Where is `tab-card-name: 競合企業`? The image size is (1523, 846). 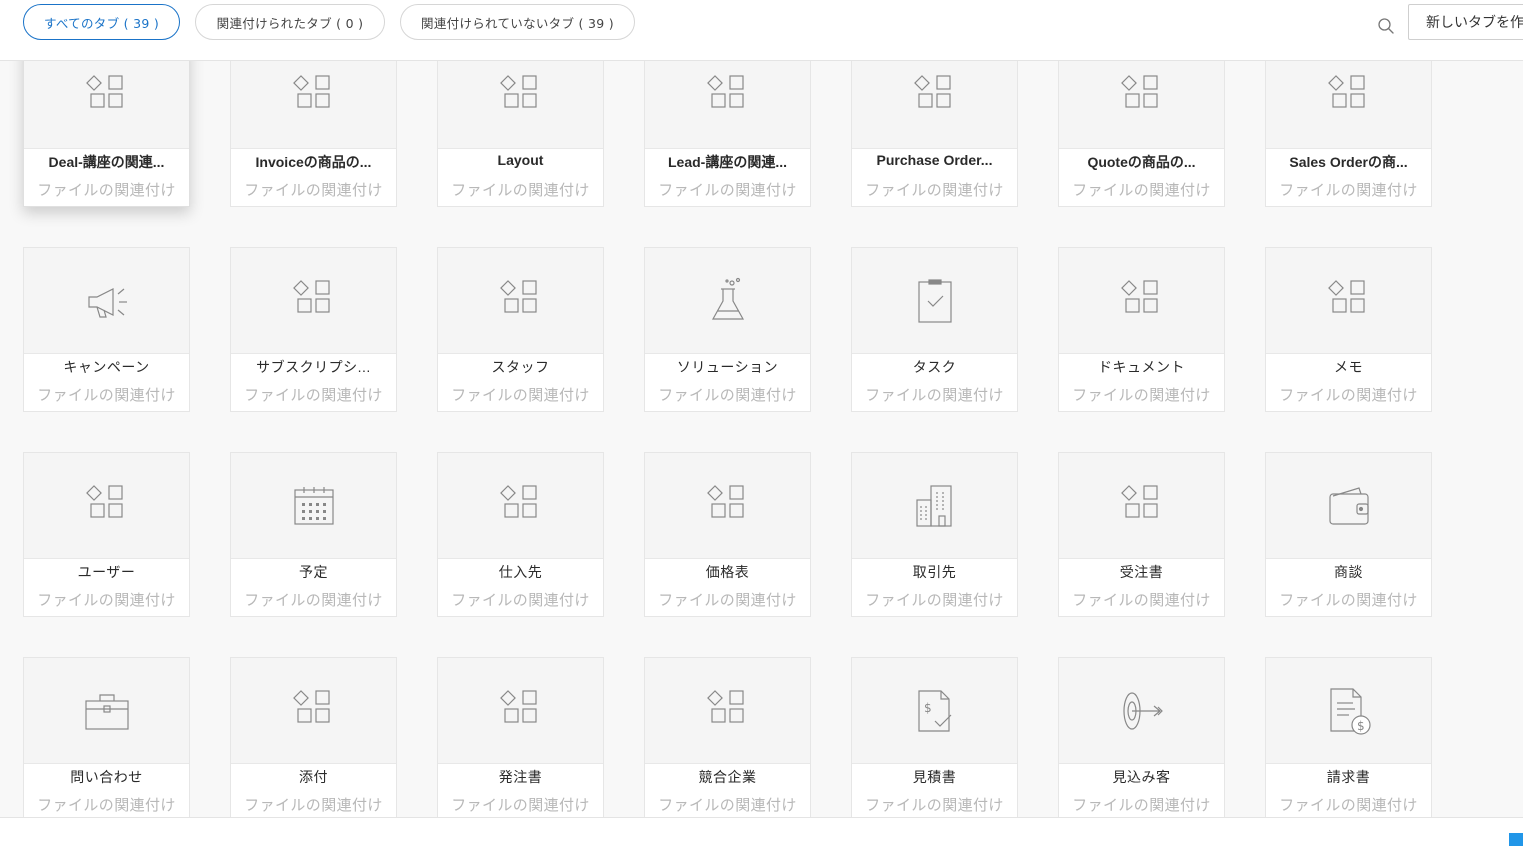 tab-card-name: 競合企業 is located at coordinates (727, 777).